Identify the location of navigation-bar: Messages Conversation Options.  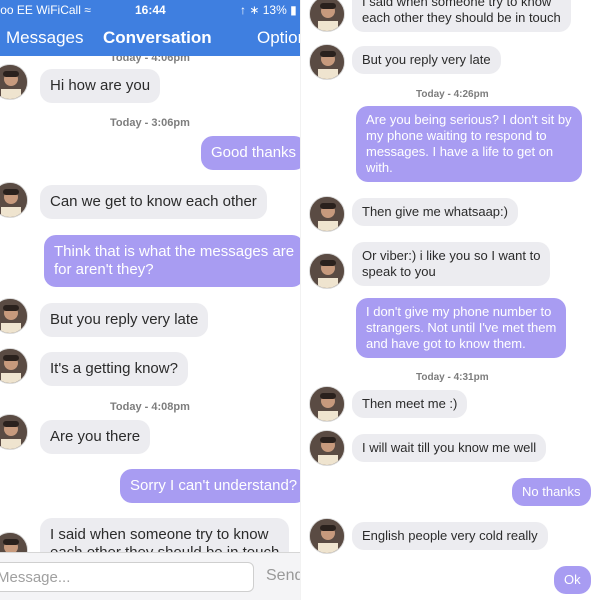
(150, 38).